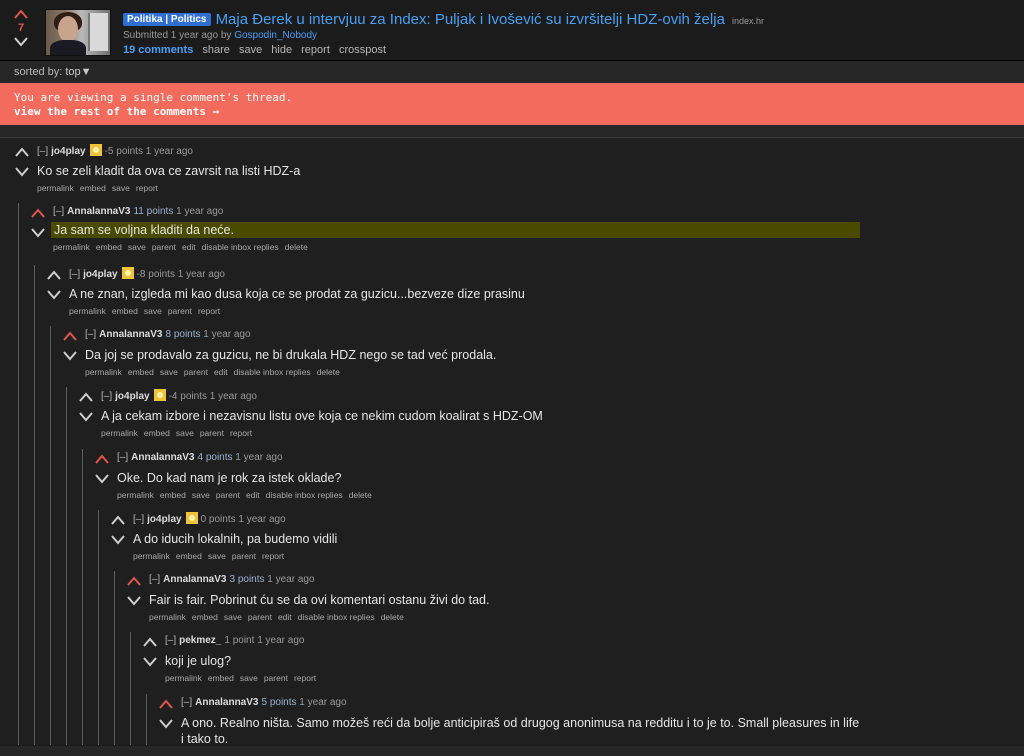 This screenshot has height=756, width=1024. What do you see at coordinates (275, 35) in the screenshot?
I see `post-author: Gospodin_Nobody` at bounding box center [275, 35].